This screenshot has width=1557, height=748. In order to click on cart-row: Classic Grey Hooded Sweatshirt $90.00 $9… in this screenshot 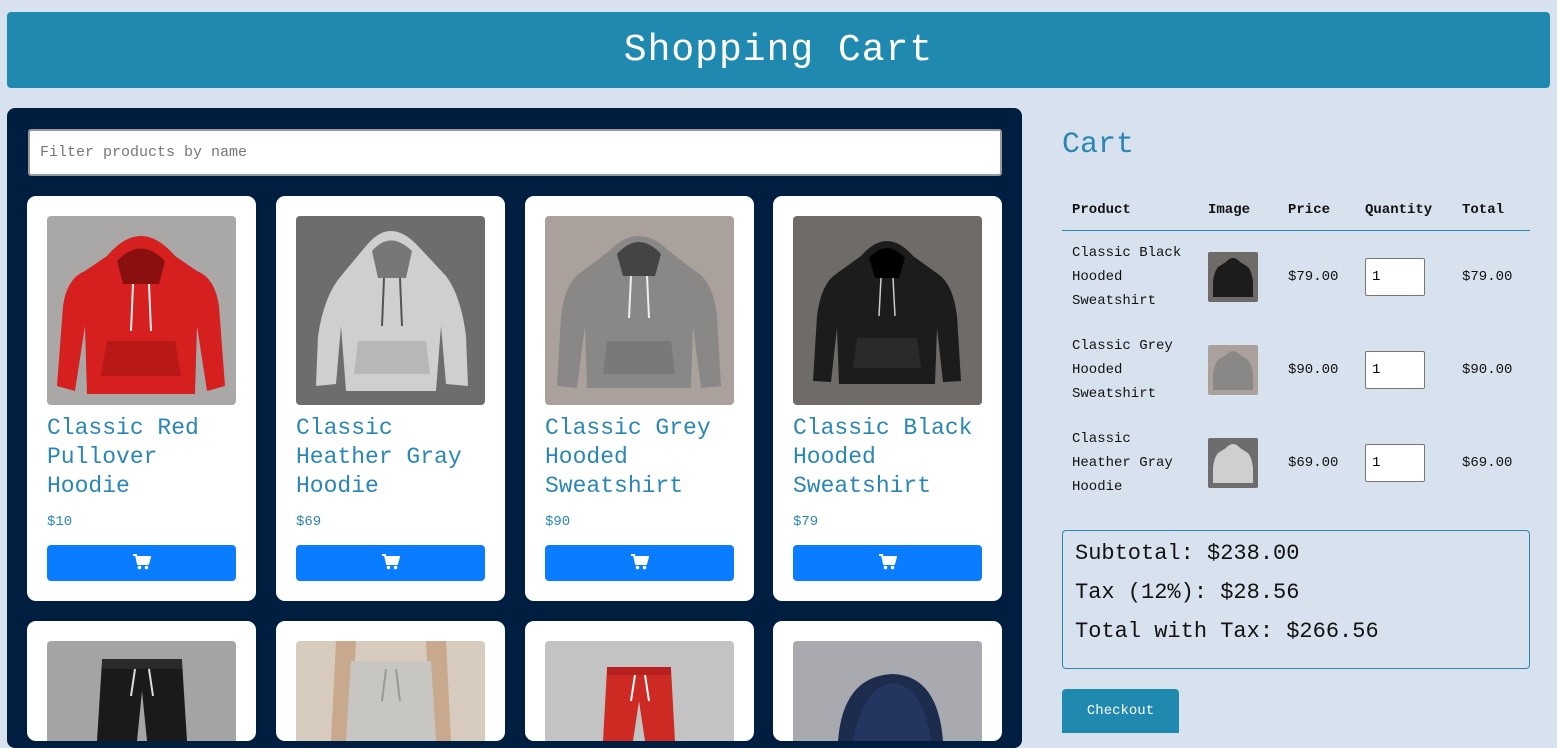, I will do `click(1296, 369)`.